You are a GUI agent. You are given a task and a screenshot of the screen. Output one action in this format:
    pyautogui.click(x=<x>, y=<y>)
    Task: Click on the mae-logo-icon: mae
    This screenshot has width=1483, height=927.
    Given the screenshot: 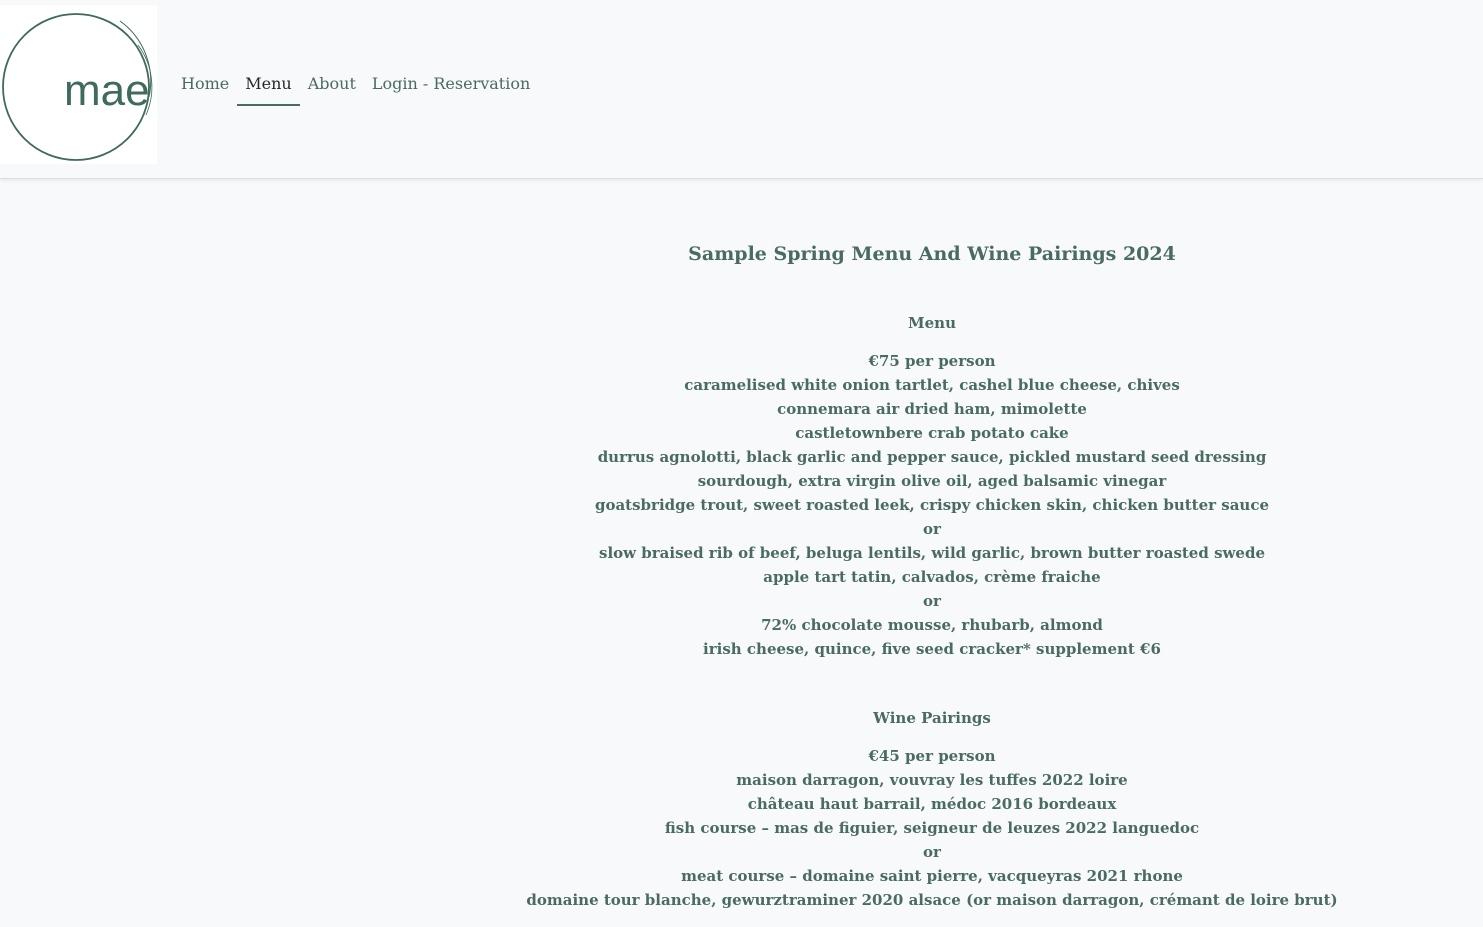 What is the action you would take?
    pyautogui.click(x=77, y=87)
    